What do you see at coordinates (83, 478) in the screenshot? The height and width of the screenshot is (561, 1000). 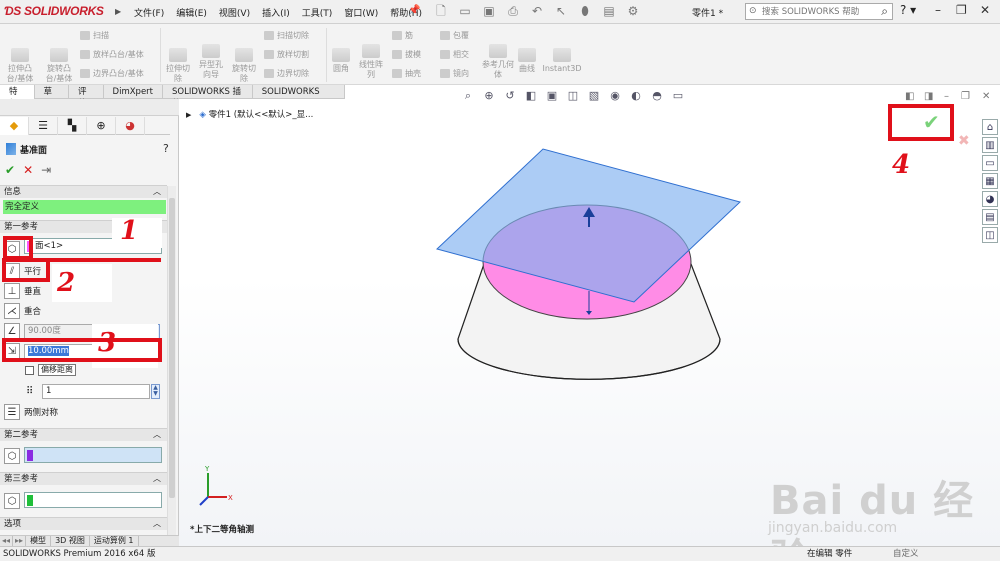 I see `section-third-reference-header: 第三参考 ︿` at bounding box center [83, 478].